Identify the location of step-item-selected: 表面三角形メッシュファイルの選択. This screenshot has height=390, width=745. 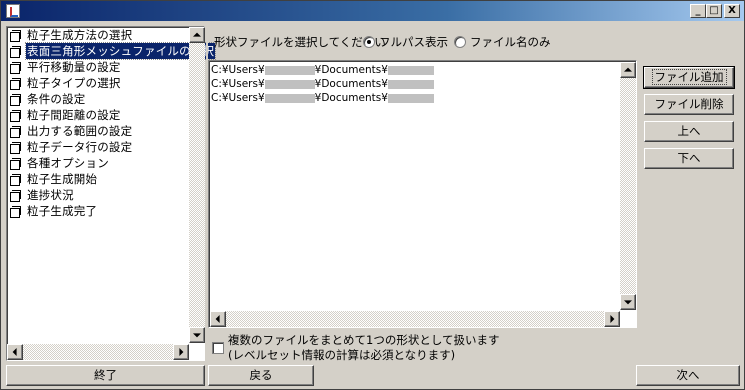
(113, 51).